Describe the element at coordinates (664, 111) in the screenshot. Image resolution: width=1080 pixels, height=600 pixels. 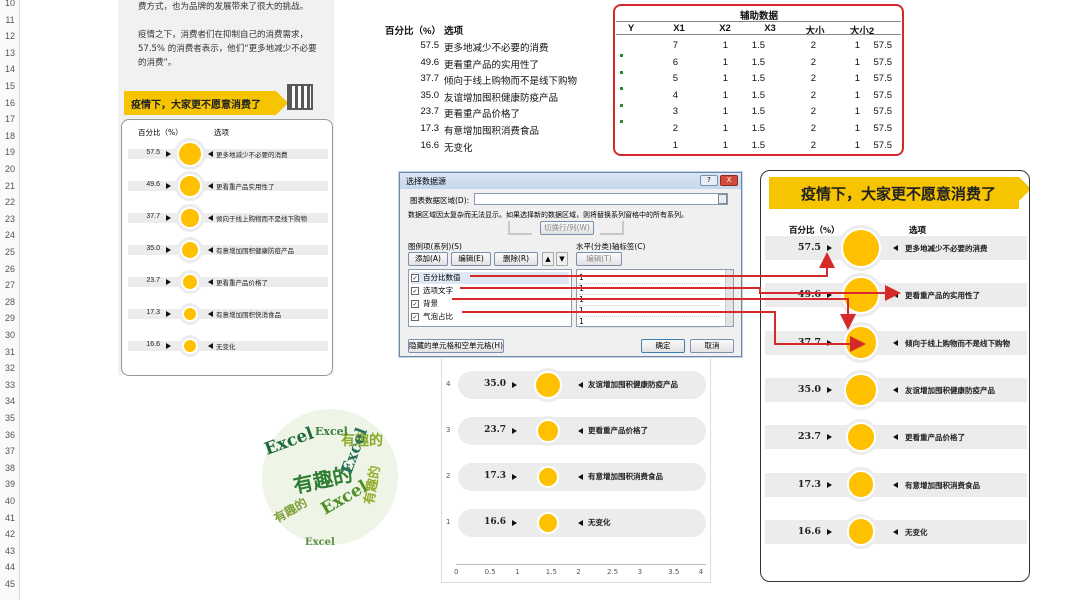
I see `aux-cell: 3` at that location.